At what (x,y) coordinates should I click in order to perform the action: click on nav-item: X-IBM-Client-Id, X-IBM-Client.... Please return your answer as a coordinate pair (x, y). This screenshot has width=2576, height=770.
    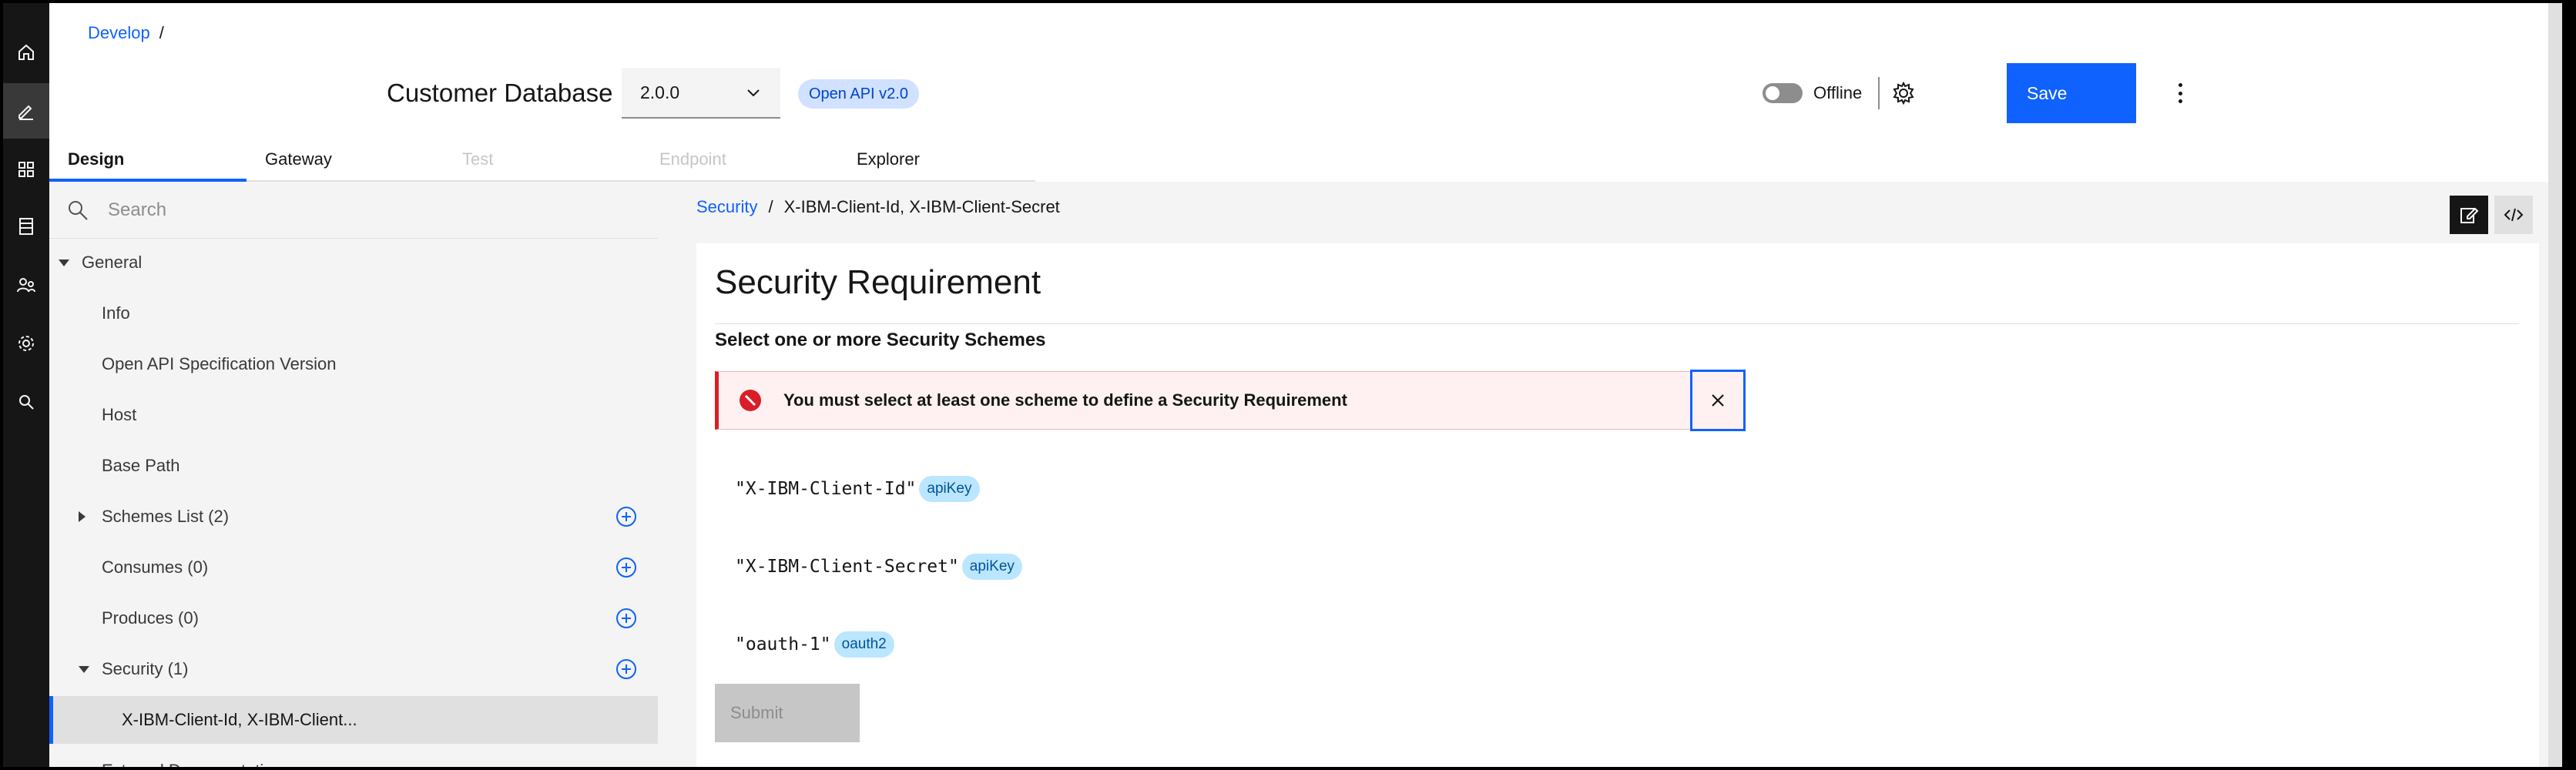
    Looking at the image, I should click on (353, 720).